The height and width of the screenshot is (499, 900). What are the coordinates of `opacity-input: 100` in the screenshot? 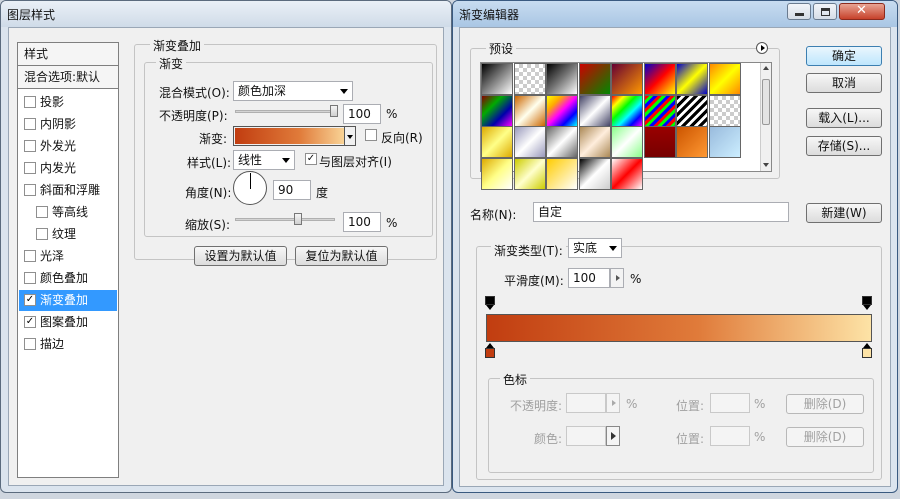 It's located at (362, 114).